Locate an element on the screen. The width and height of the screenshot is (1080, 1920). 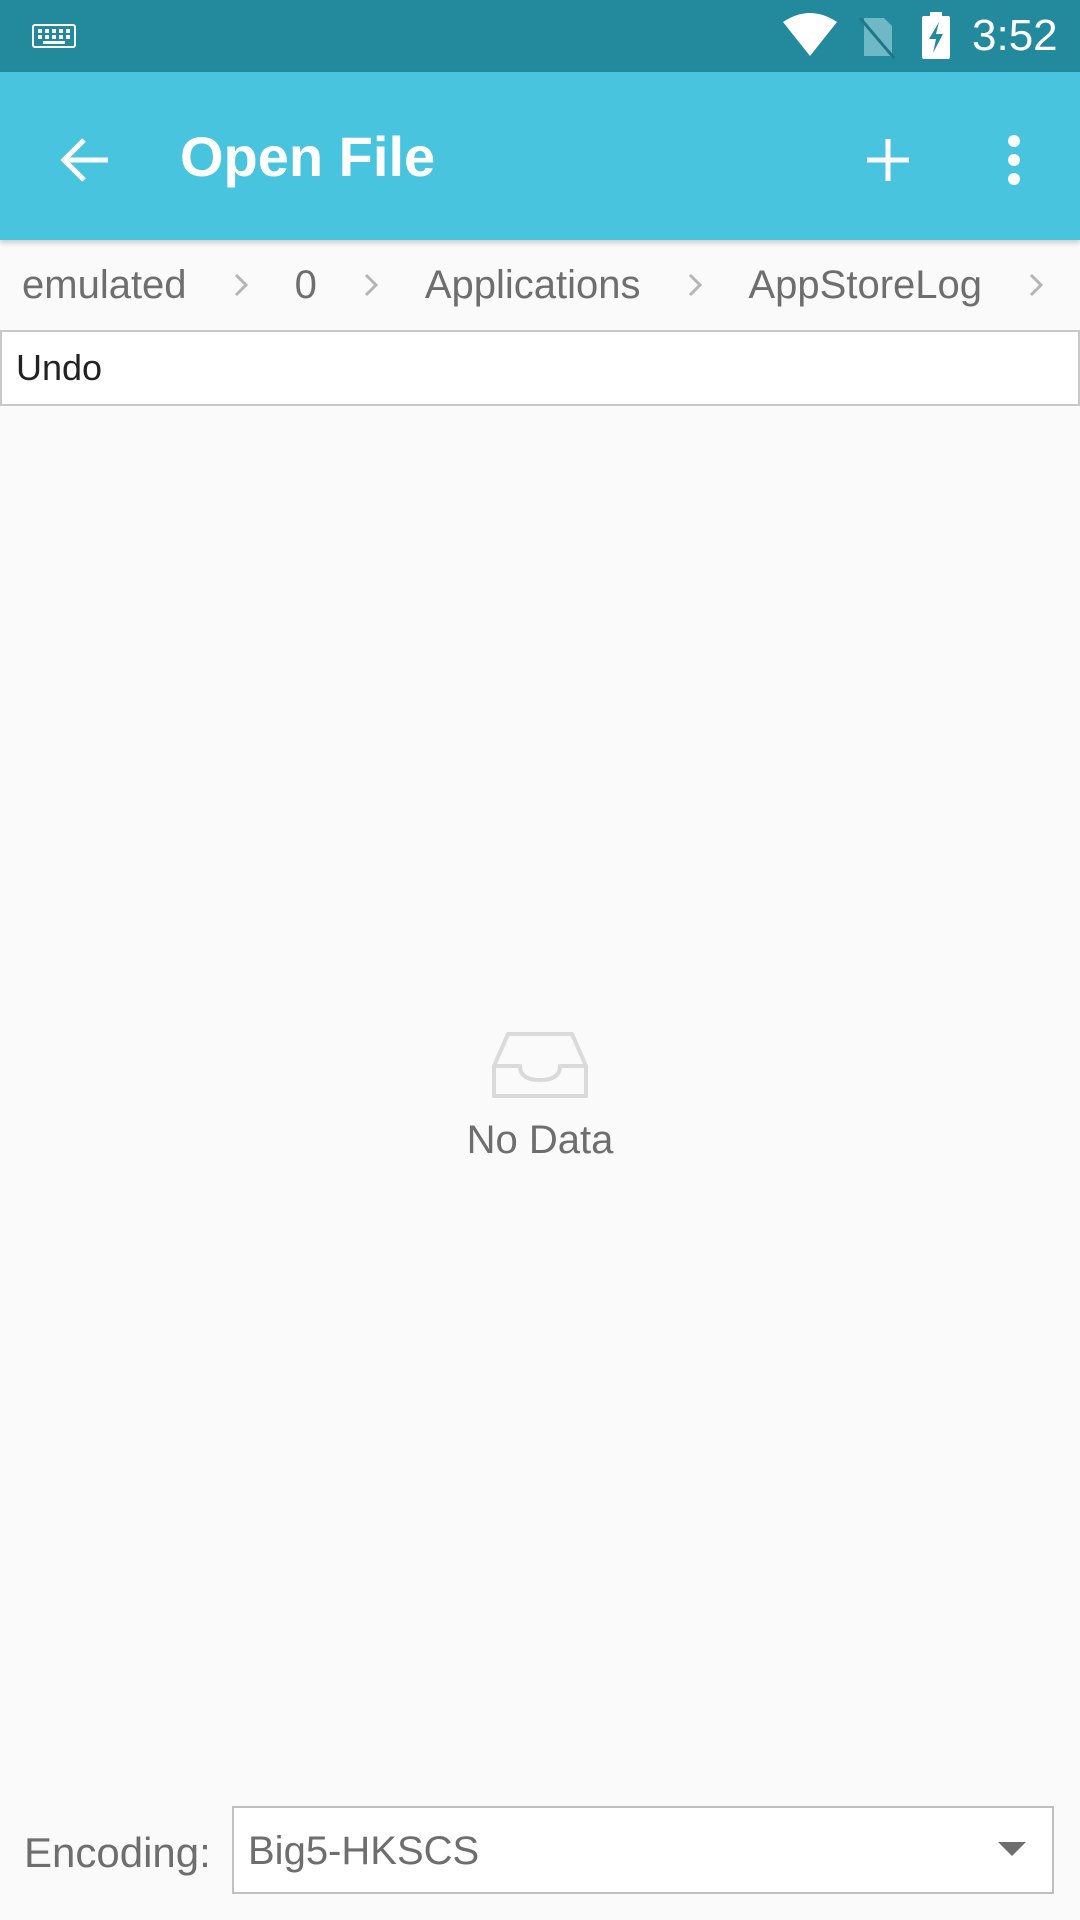
empty-state: No Data is located at coordinates (540, 1096).